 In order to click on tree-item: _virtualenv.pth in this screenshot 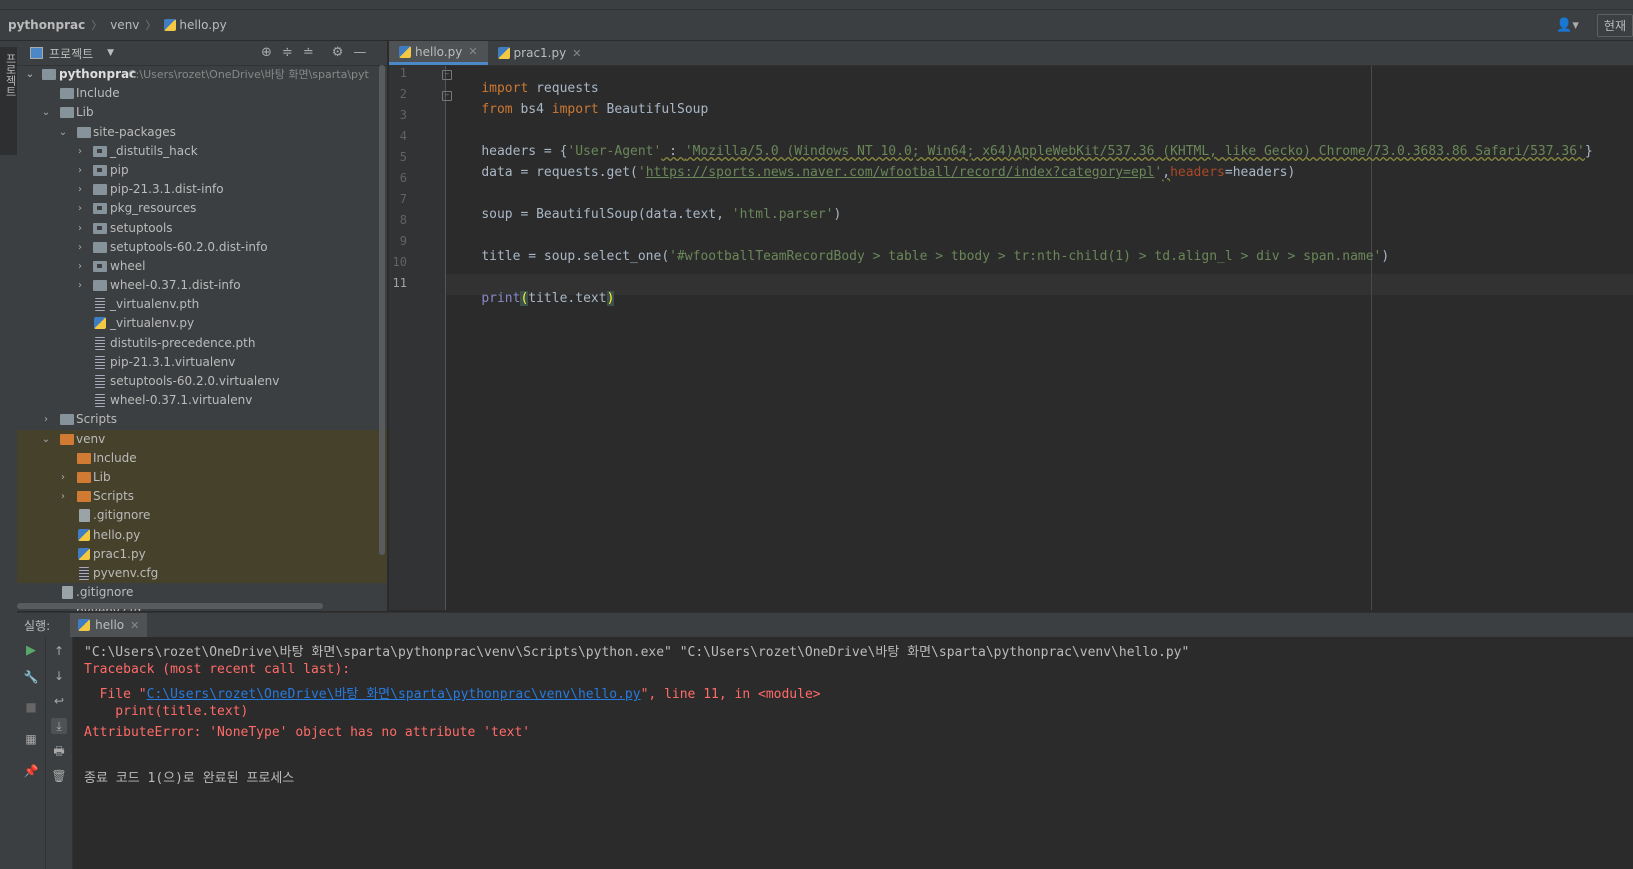, I will do `click(202, 304)`.